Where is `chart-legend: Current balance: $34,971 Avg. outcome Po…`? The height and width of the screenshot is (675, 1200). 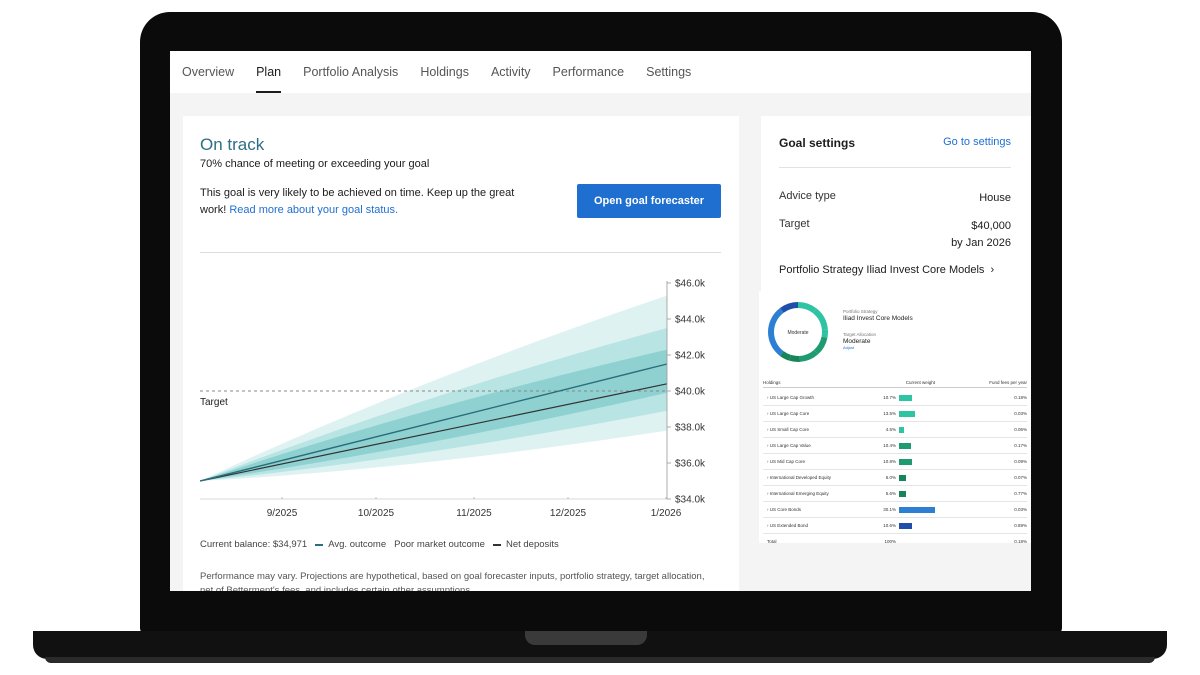
chart-legend: Current balance: $34,971 Avg. outcome Po… is located at coordinates (379, 544).